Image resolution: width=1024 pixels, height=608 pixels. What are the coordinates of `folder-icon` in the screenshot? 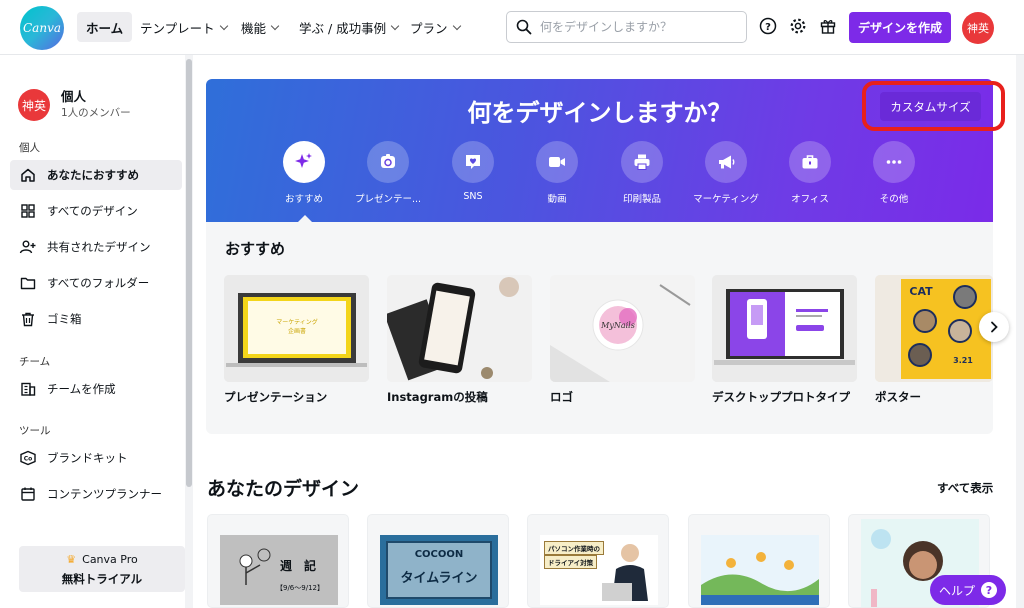 It's located at (28, 283).